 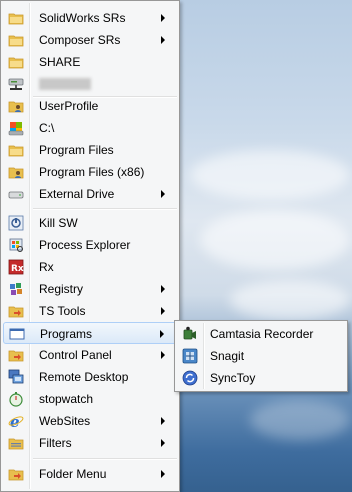 I want to click on registry-icon, so click(x=16, y=289).